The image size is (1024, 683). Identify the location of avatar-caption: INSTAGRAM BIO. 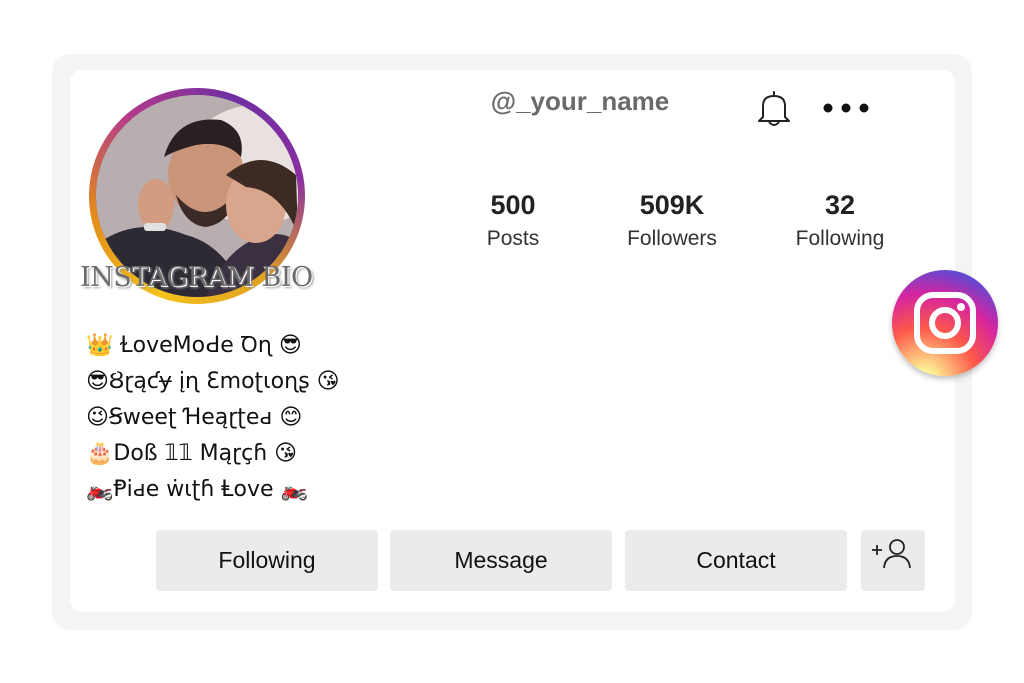
(196, 277).